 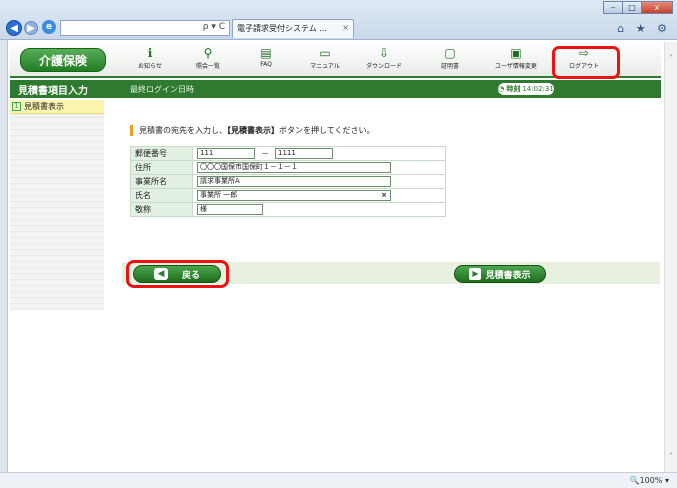 I want to click on time-value: 14:02:31, so click(x=538, y=89).